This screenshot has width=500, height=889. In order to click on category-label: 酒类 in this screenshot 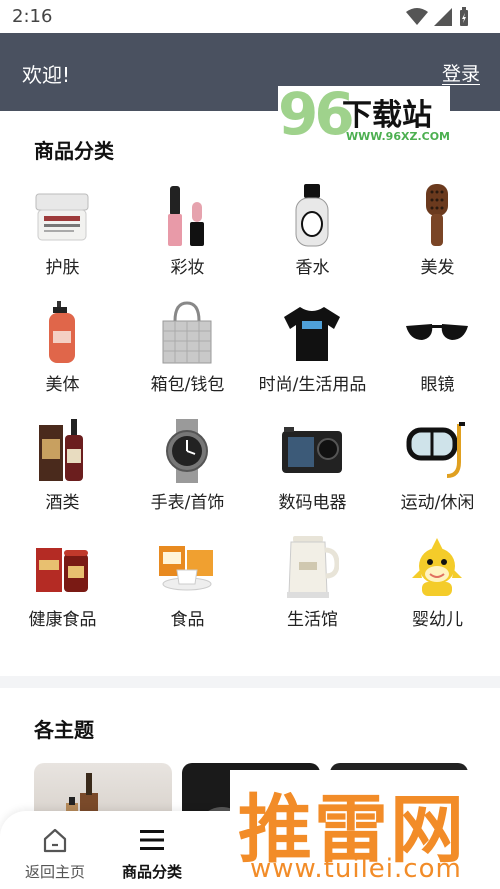, I will do `click(62, 503)`.